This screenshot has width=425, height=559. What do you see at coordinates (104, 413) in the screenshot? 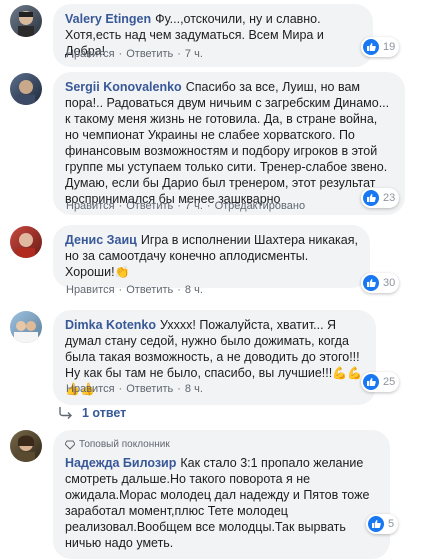
I see `replies-count: 1 ответ` at bounding box center [104, 413].